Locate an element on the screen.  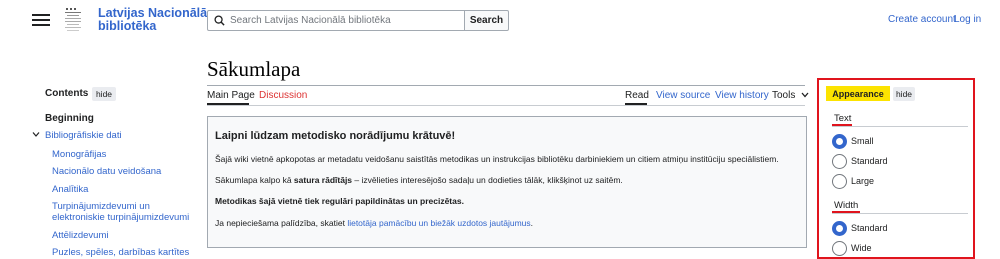
toc-item-turpinajumizdevumi-line2: elektroniskie turpinājumizdevumi is located at coordinates (127, 217).